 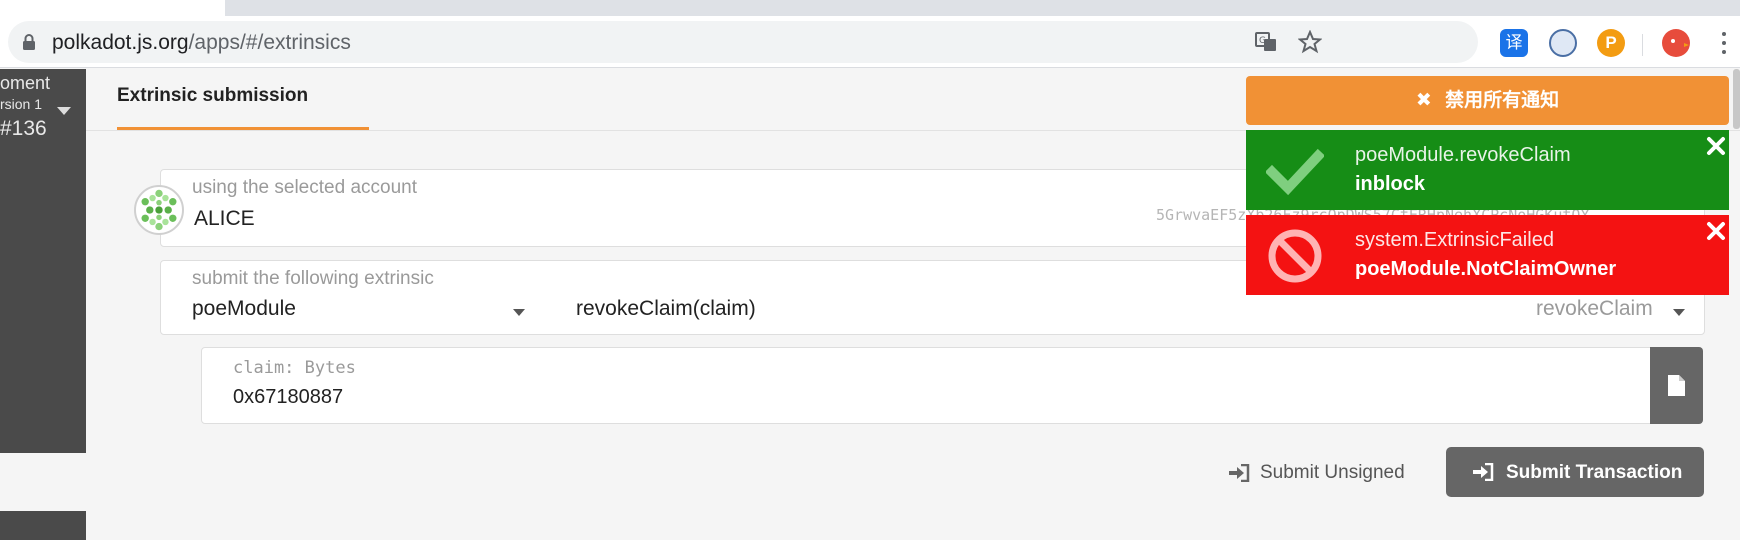 What do you see at coordinates (1594, 472) in the screenshot?
I see `submit-transaction-label: Submit Transaction` at bounding box center [1594, 472].